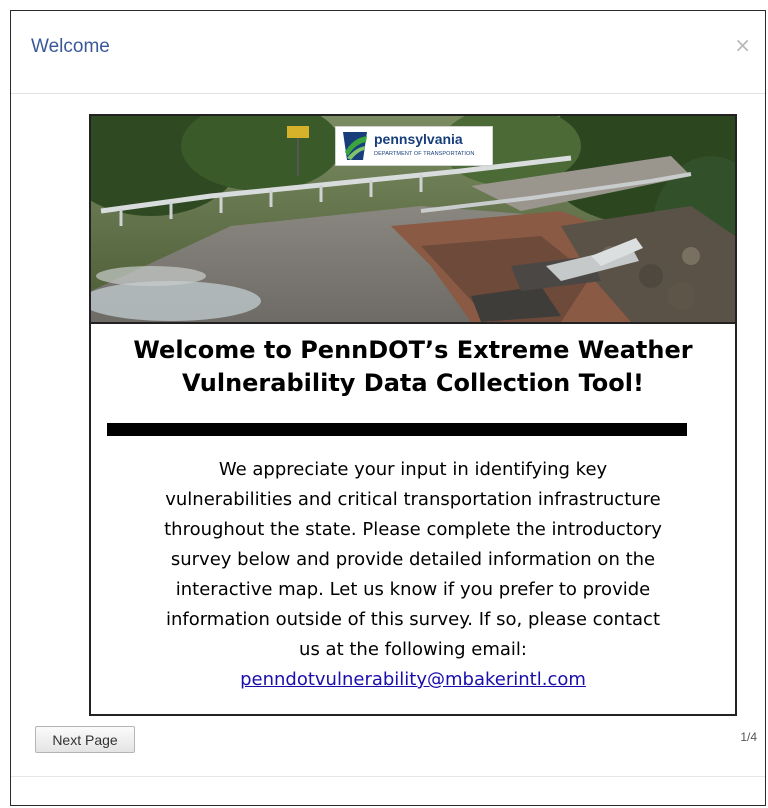 This screenshot has height=808, width=768. Describe the element at coordinates (85, 739) in the screenshot. I see `next-page-button: Next Page` at that location.